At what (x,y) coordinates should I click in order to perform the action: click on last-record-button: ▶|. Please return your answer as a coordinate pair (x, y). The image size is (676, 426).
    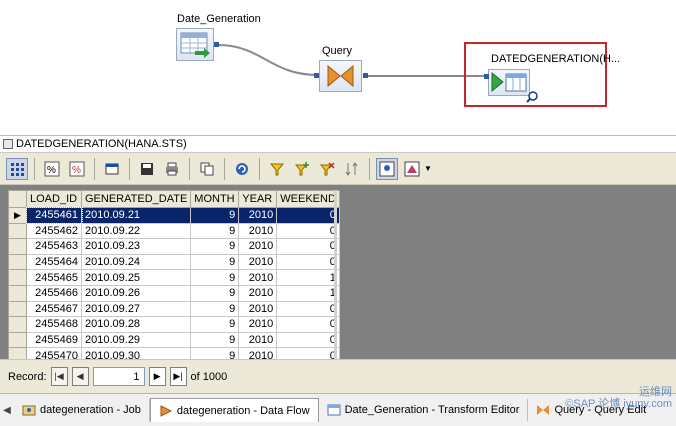
    Looking at the image, I should click on (178, 376).